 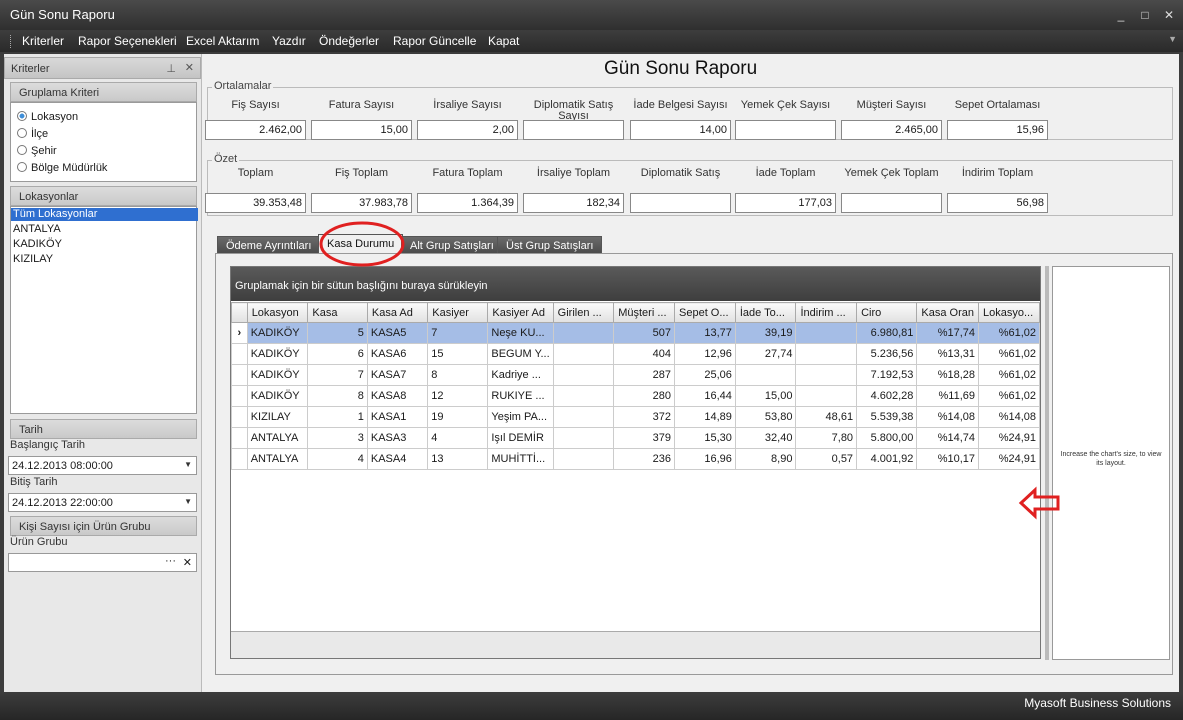 I want to click on ortalamalar-label-3: Diplomatik Satış Sayısı, so click(x=573, y=110).